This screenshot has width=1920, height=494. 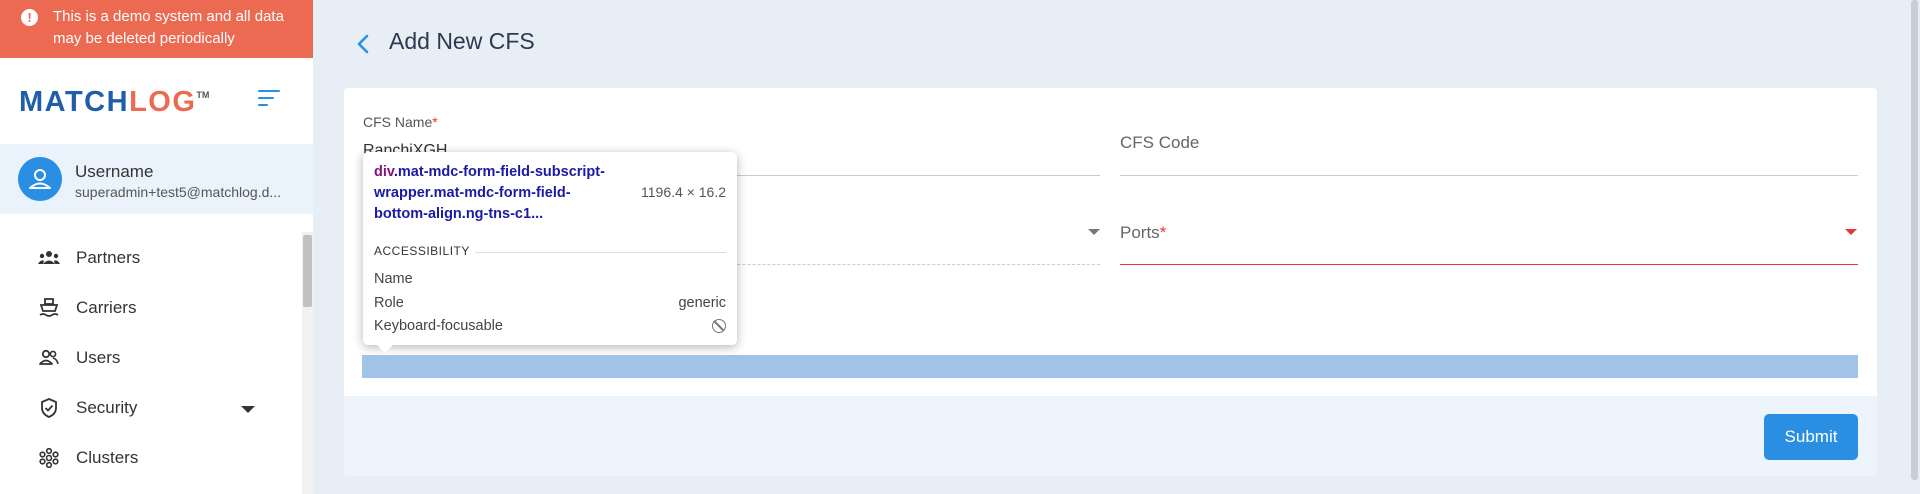 I want to click on tooltip-row-name: Name, so click(x=550, y=279).